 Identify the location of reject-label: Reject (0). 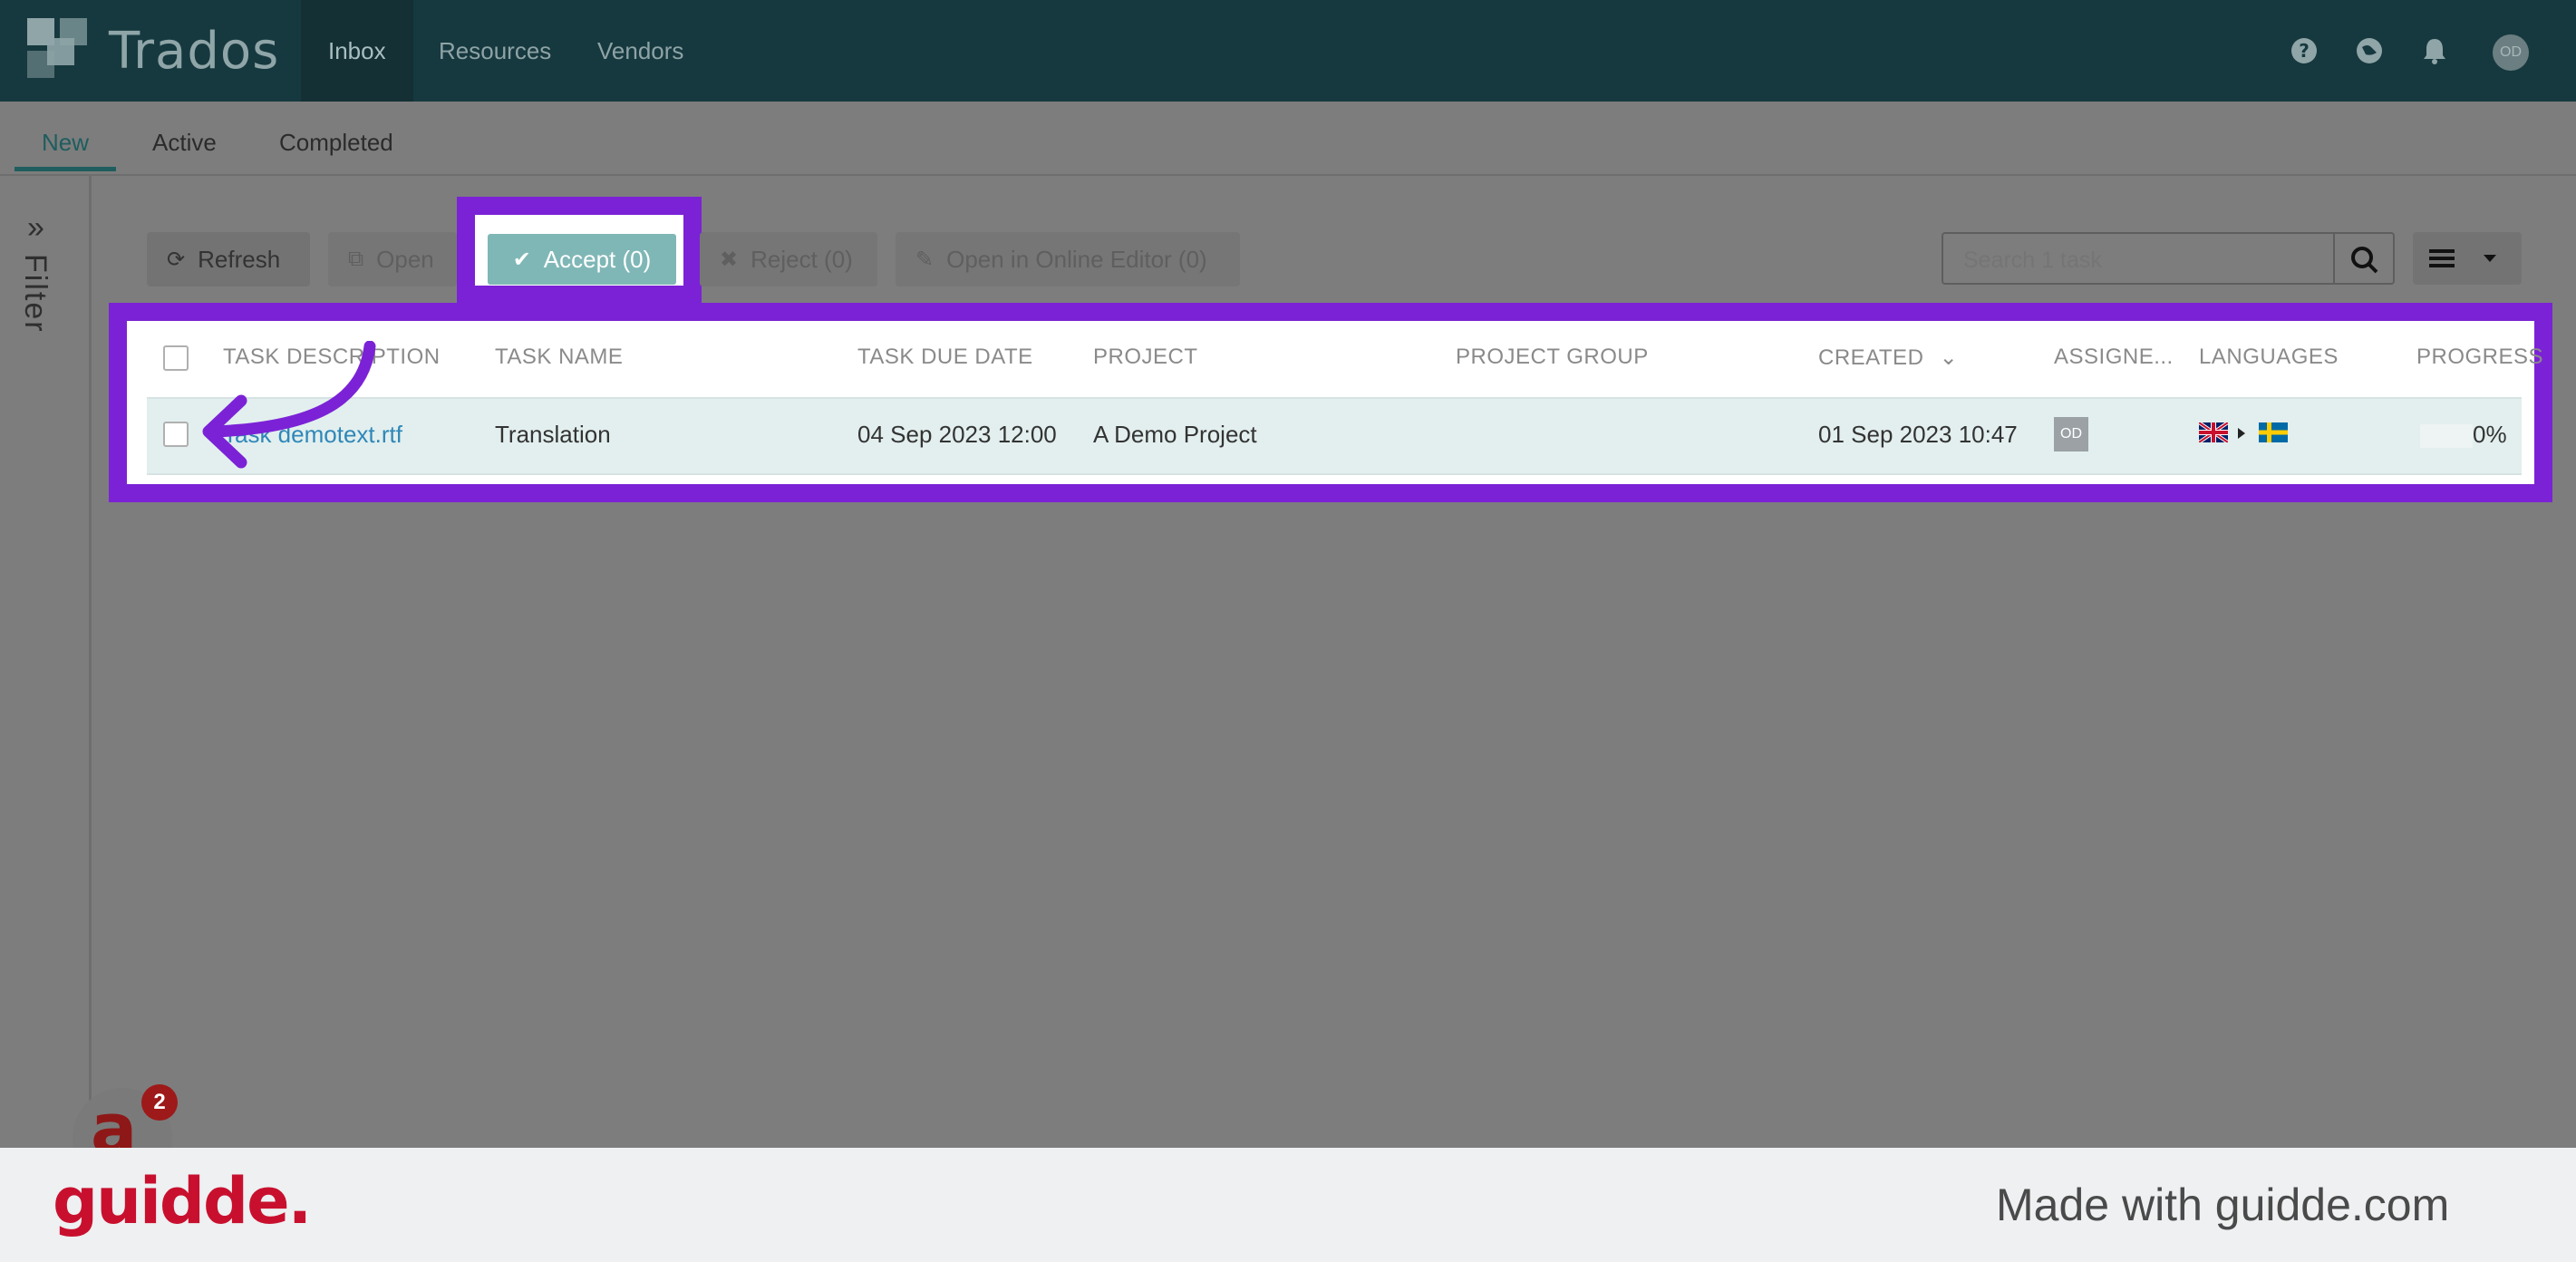
(802, 259).